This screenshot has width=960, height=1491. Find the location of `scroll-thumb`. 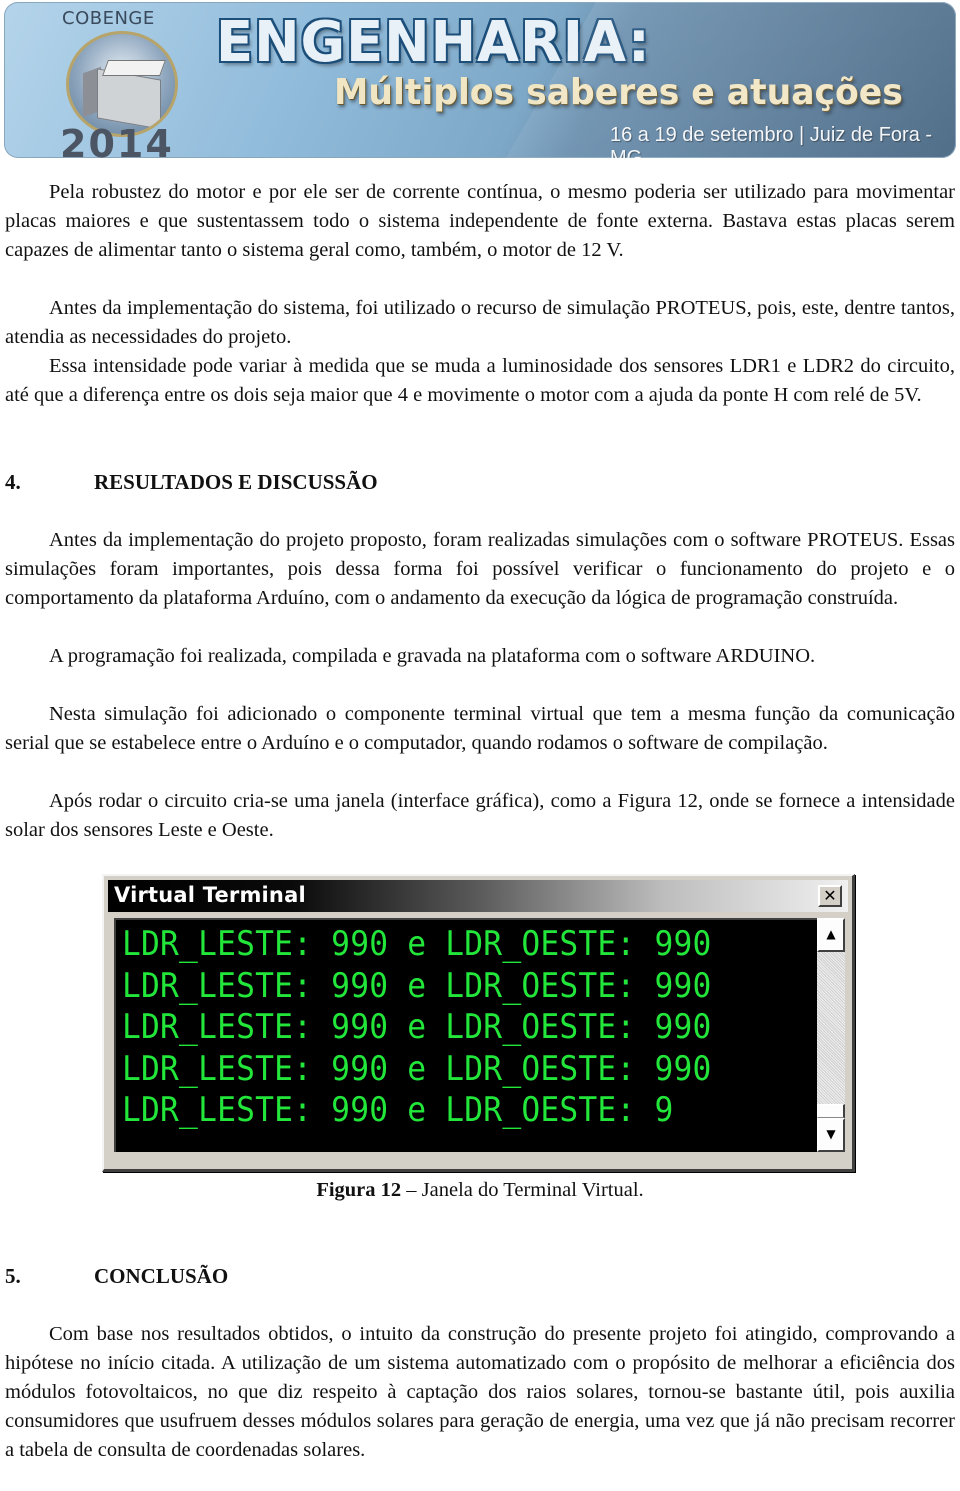

scroll-thumb is located at coordinates (831, 1111).